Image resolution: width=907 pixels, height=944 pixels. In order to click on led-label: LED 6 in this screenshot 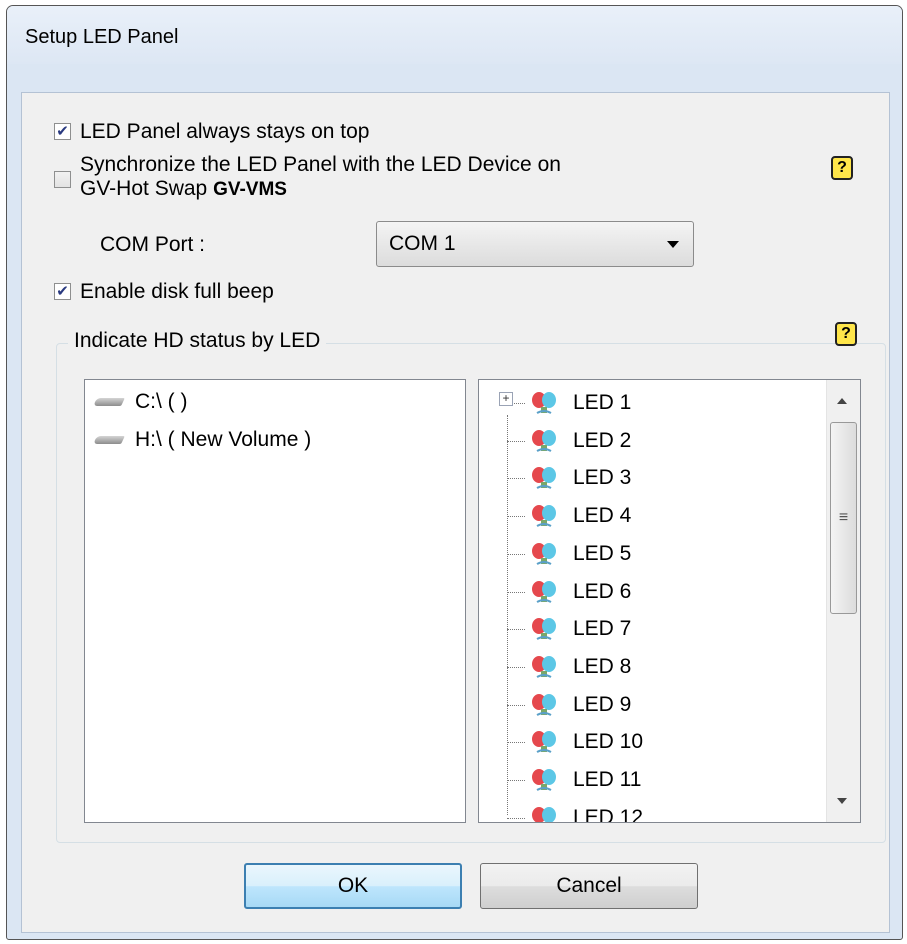, I will do `click(602, 591)`.